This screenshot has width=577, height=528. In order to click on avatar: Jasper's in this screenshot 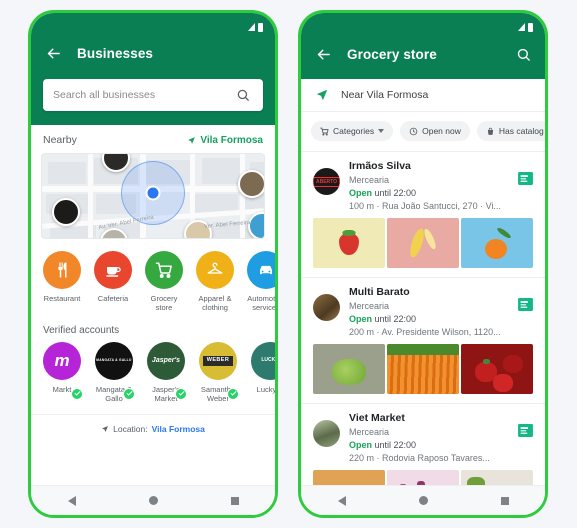, I will do `click(166, 360)`.